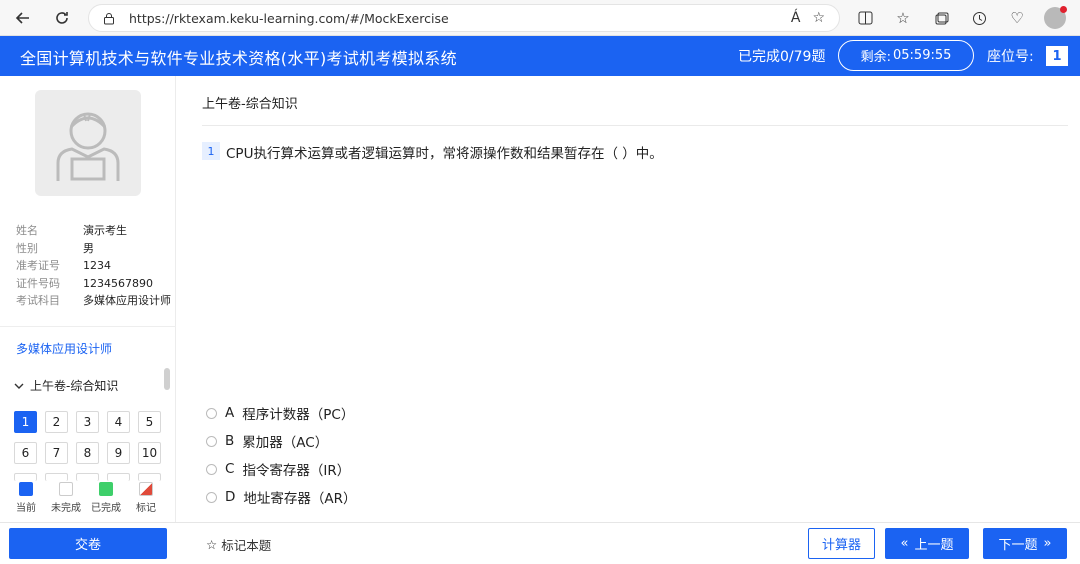 The image size is (1080, 564). Describe the element at coordinates (540, 543) in the screenshot. I see `bottom-toolbar: 交卷 ☆ 标记本题 计算器 « 上一题 下一题 »` at that location.